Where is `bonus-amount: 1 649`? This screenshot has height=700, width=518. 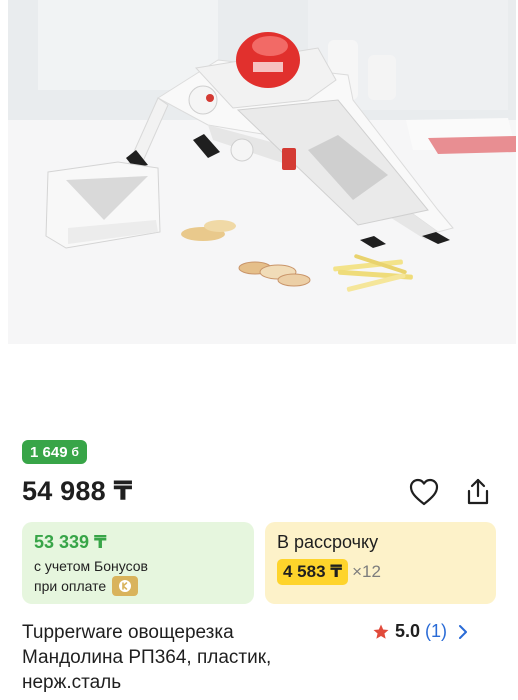
bonus-amount: 1 649 is located at coordinates (49, 452).